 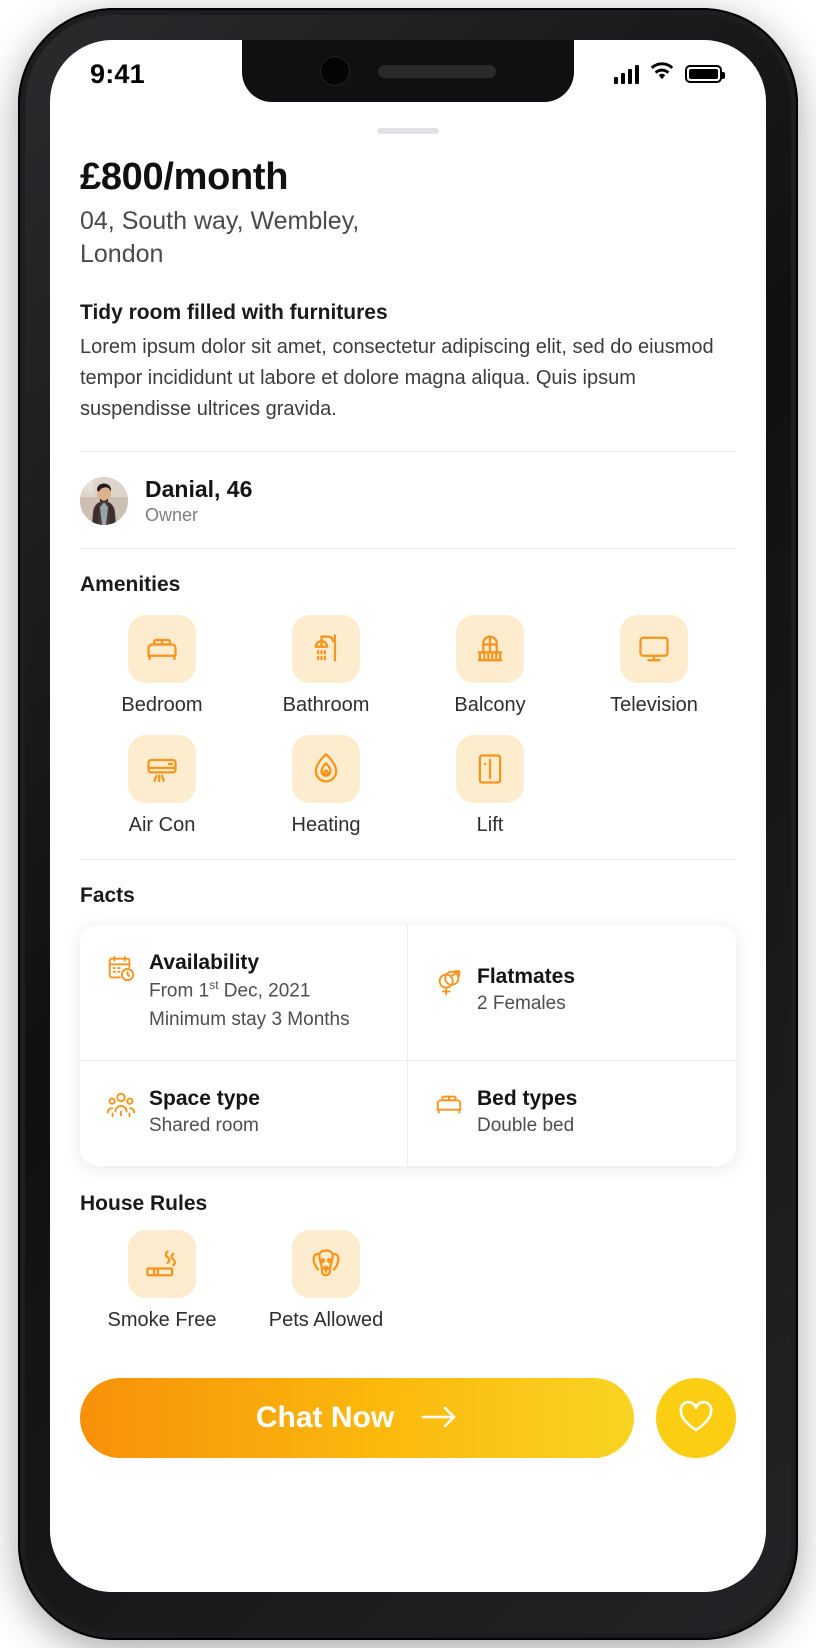 I want to click on house-rules-title: House Rules, so click(x=144, y=1204).